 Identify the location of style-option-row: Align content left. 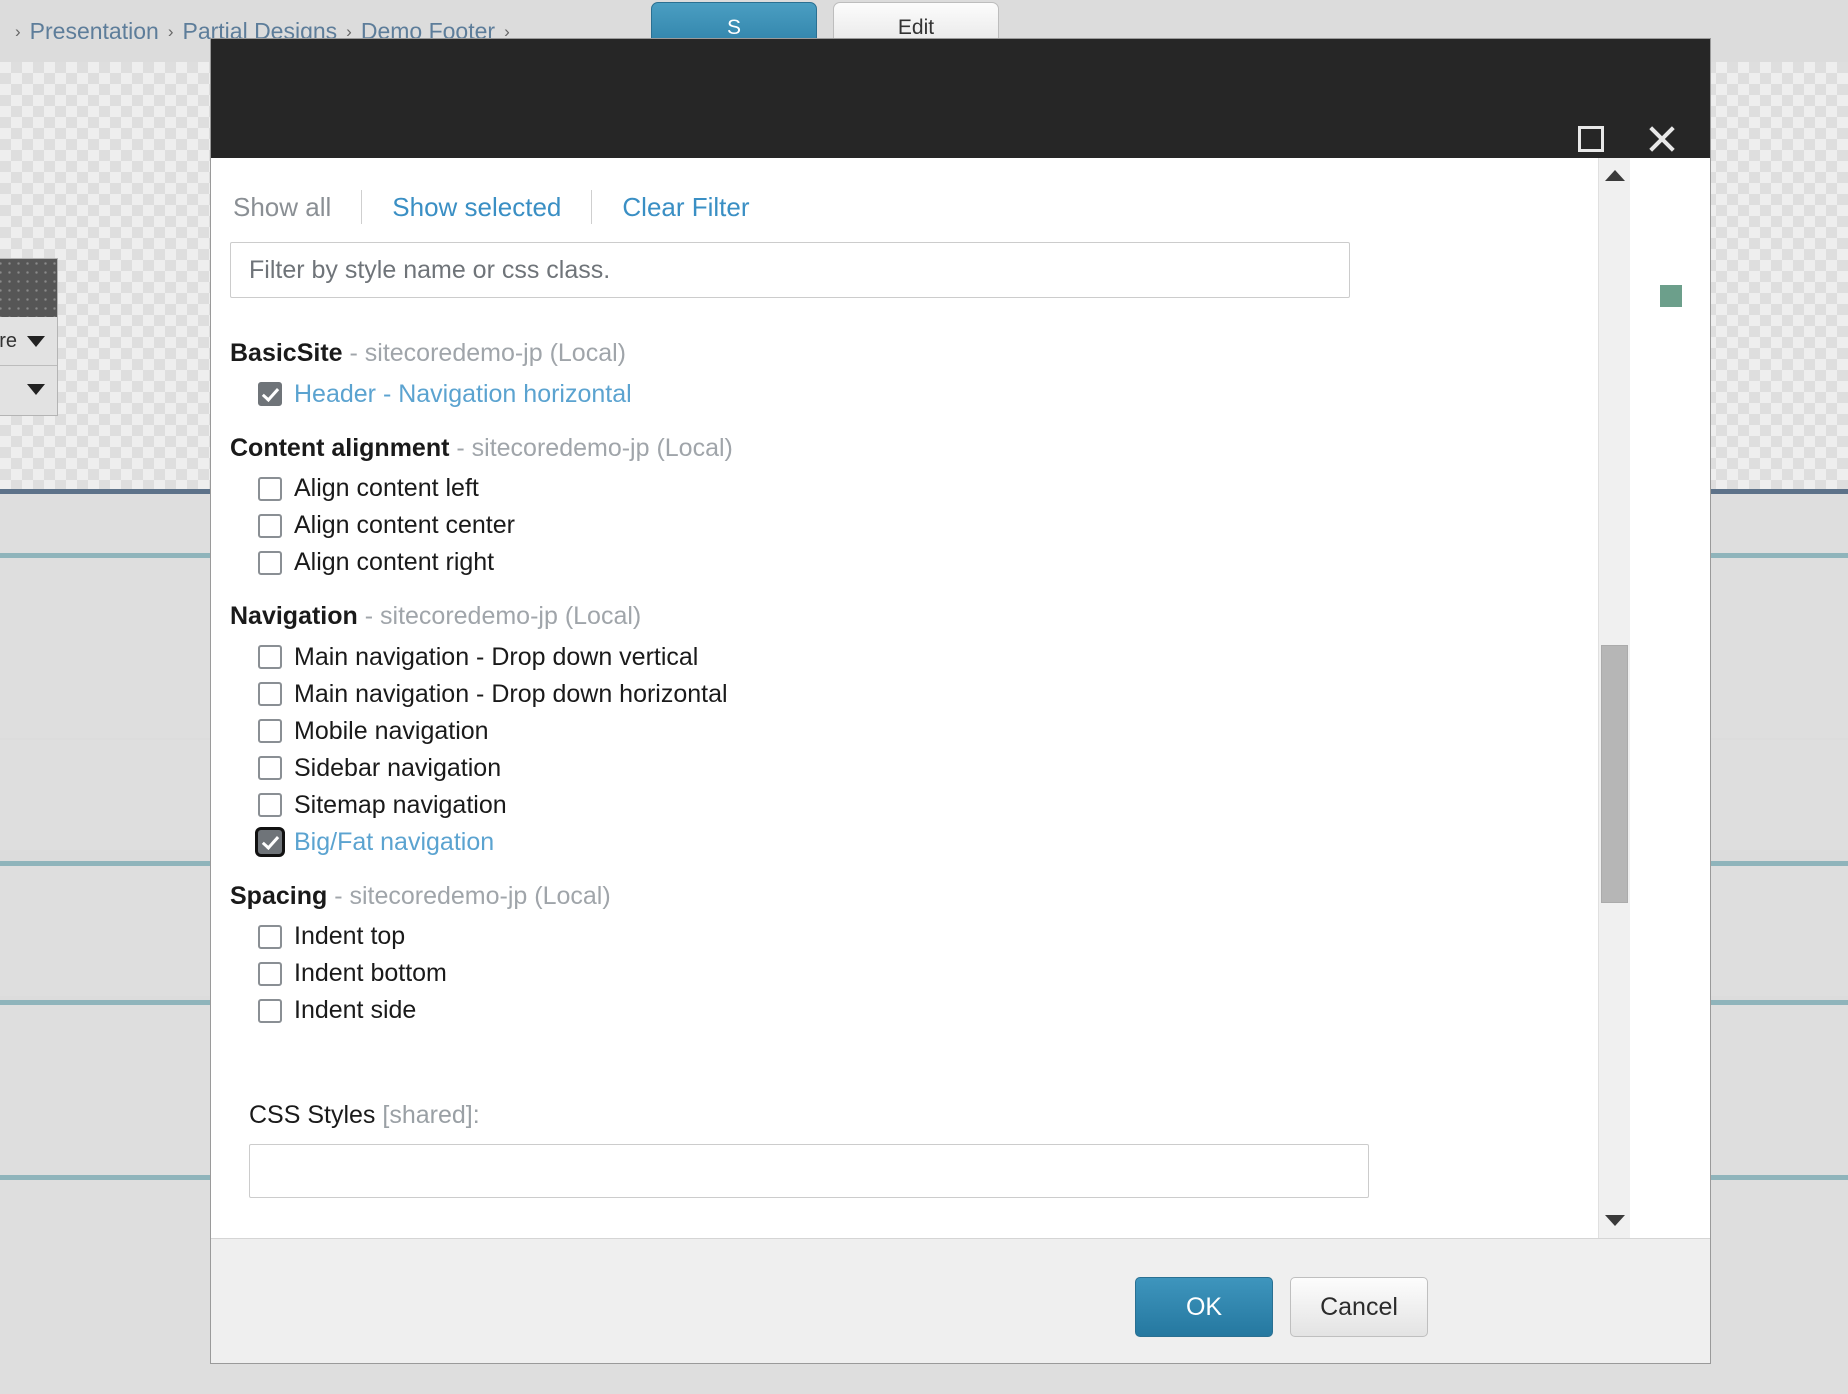
(809, 488).